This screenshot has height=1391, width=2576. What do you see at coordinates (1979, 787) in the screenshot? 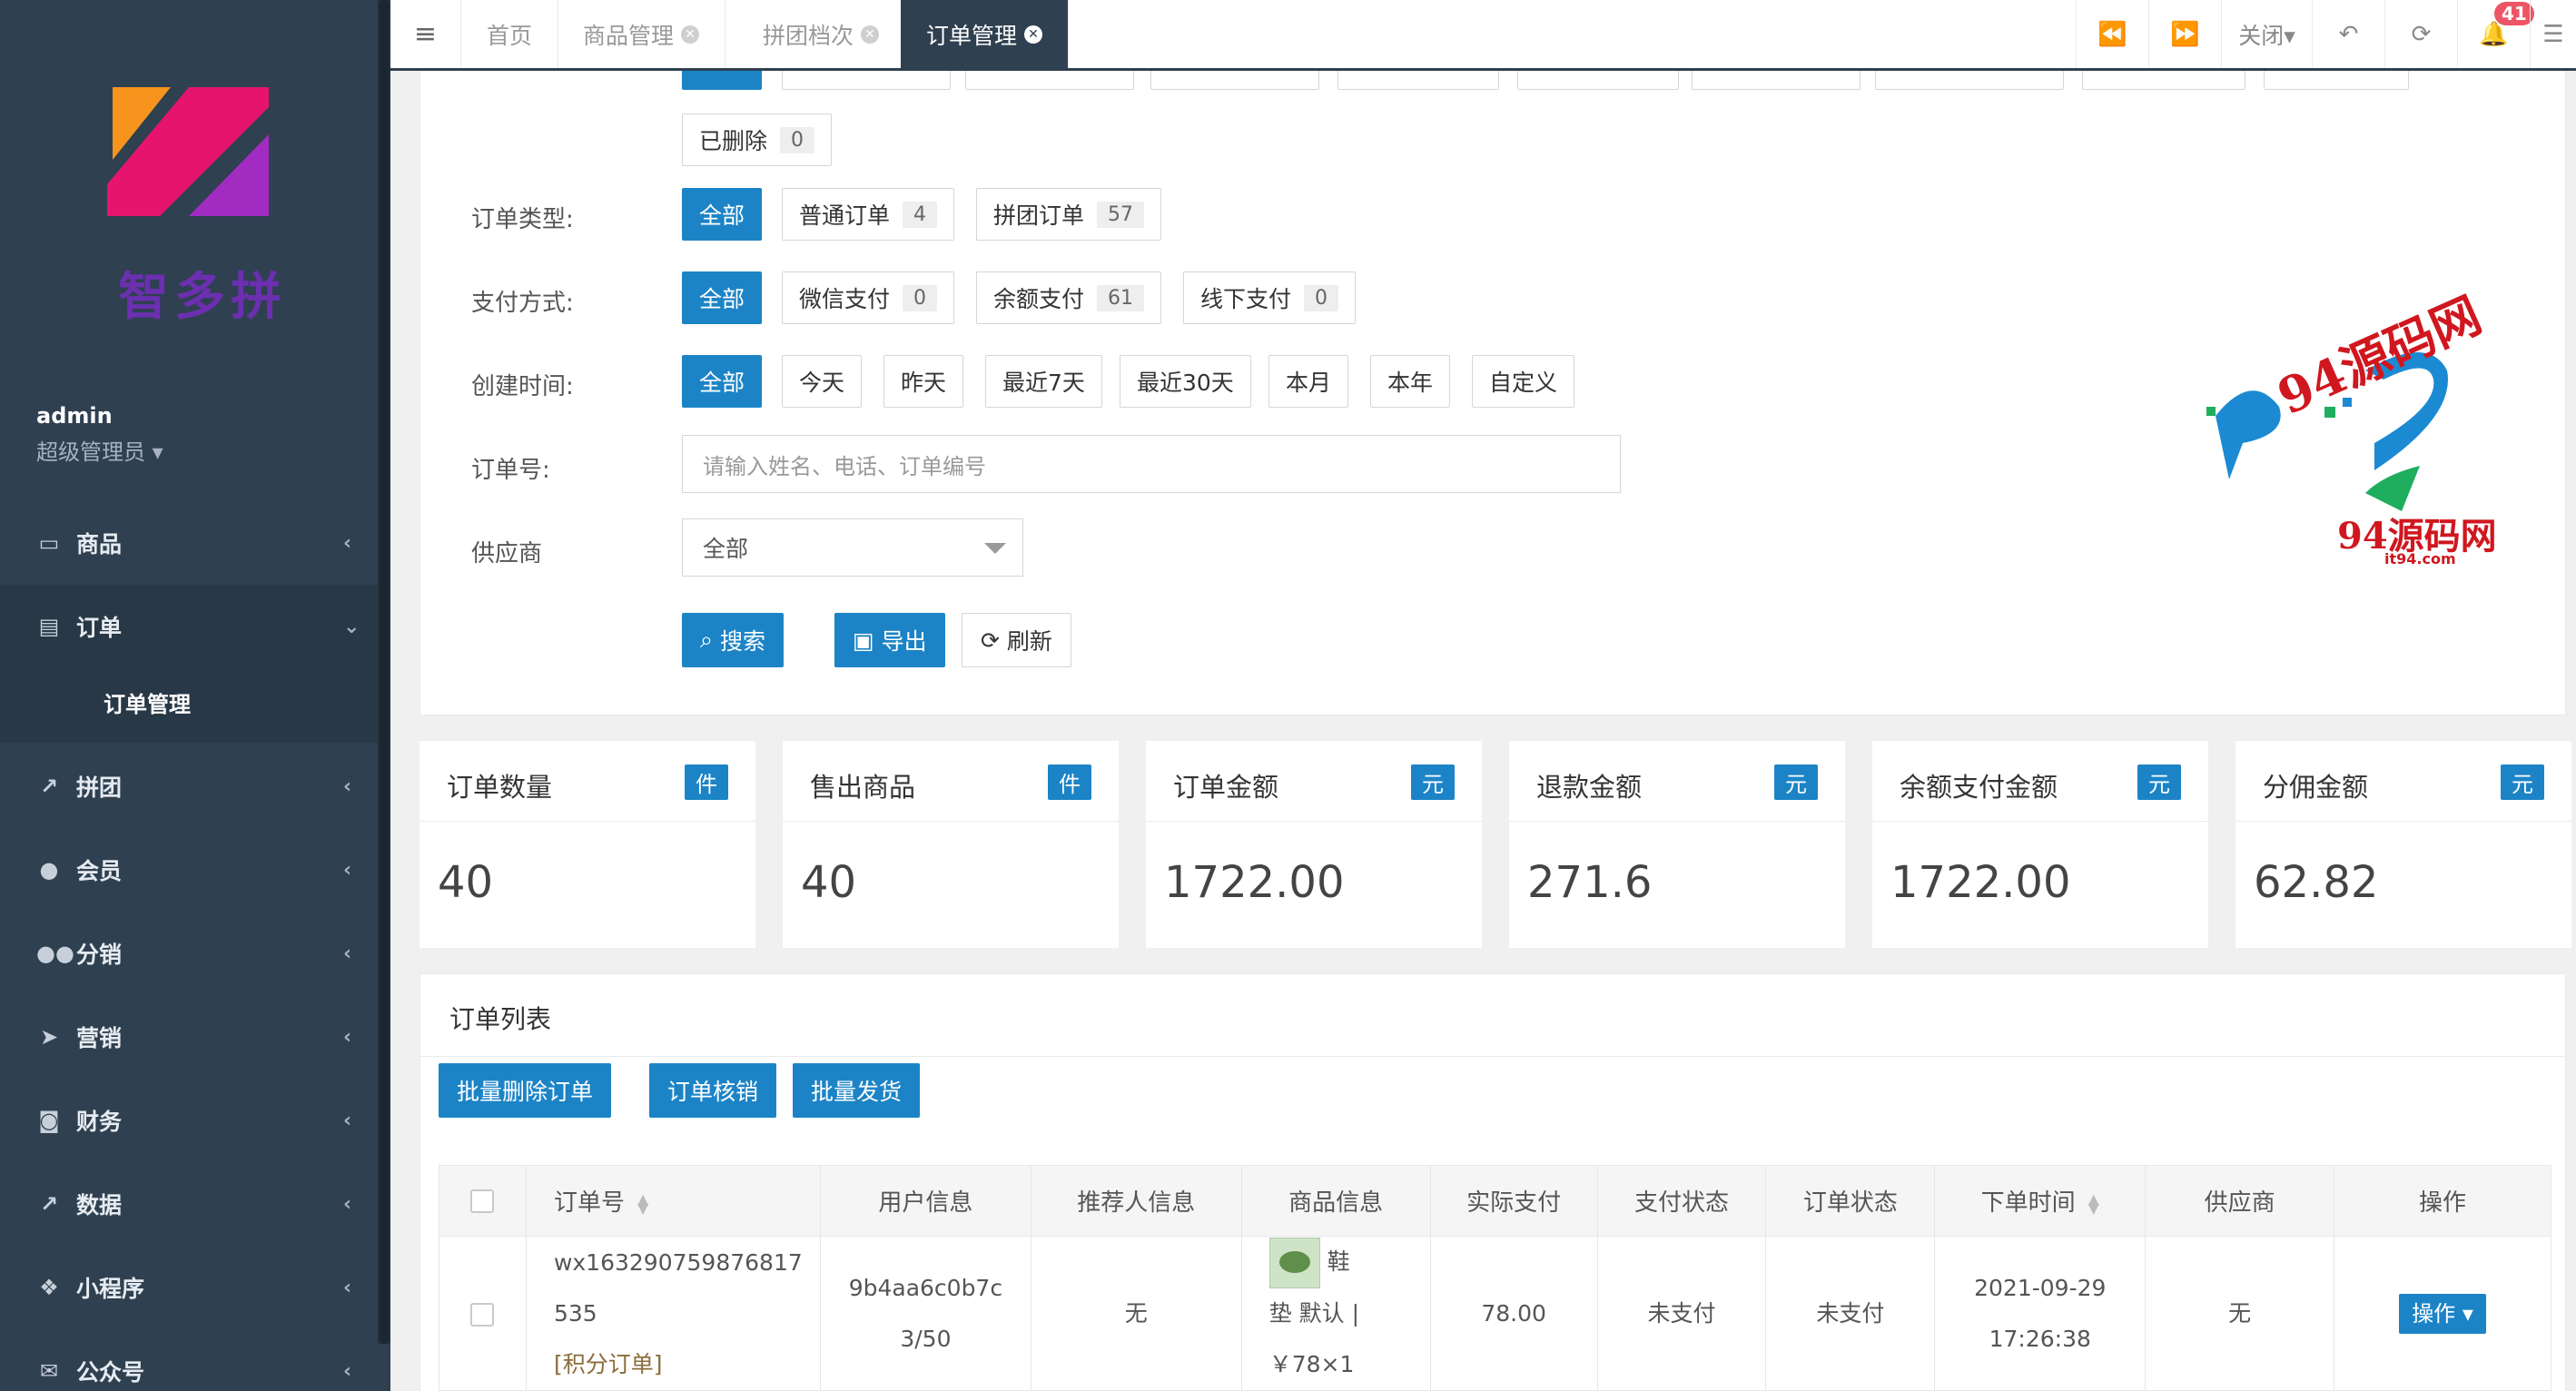
I see `stat-title: 余额支付金额` at bounding box center [1979, 787].